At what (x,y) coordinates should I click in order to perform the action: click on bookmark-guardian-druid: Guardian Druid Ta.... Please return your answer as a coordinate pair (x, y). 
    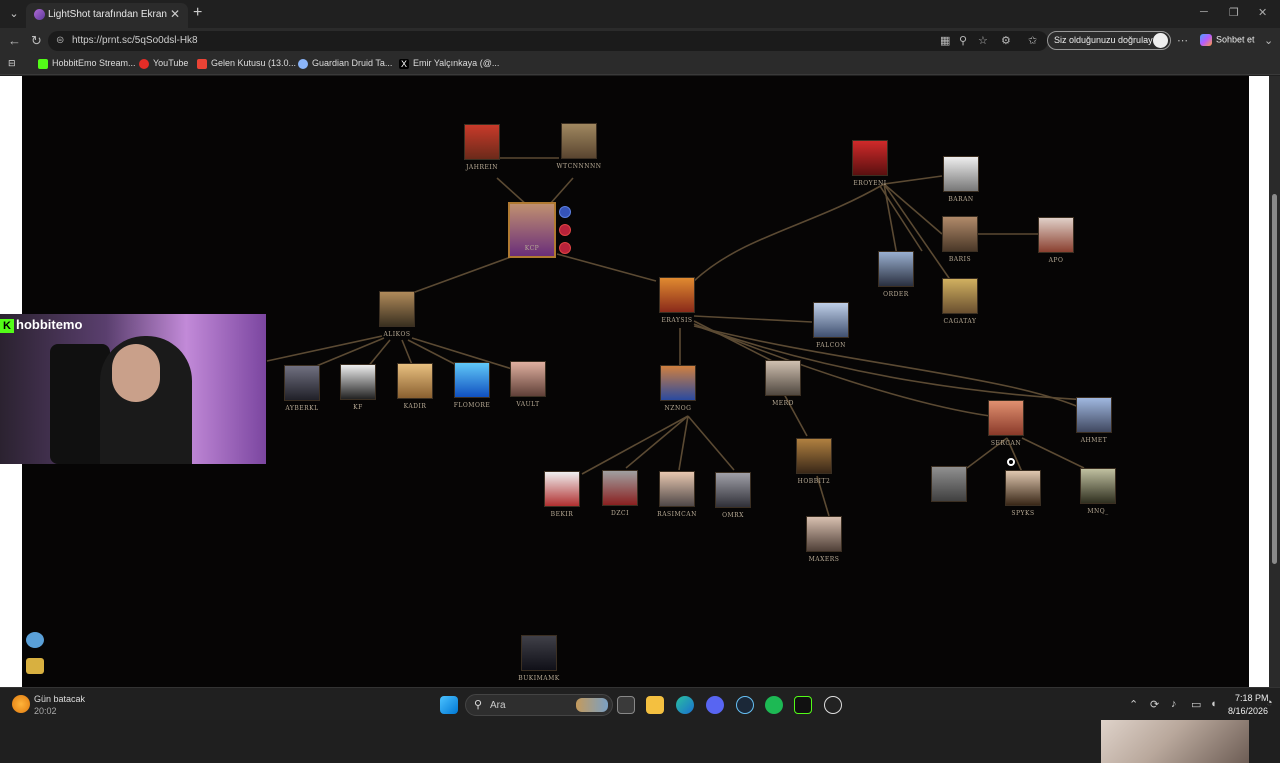
    Looking at the image, I should click on (345, 63).